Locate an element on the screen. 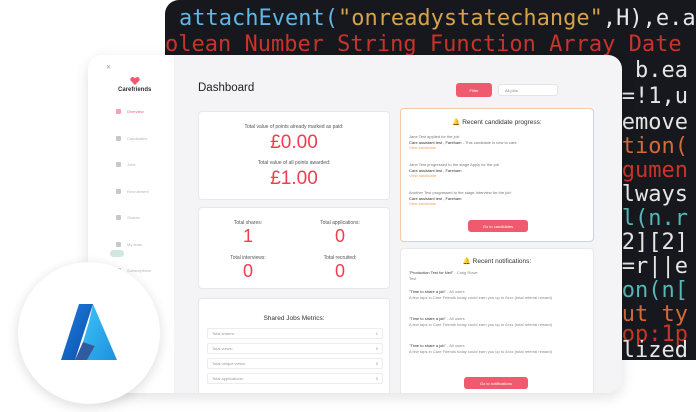 The image size is (696, 412). notifications-title-text: Recent notifications: is located at coordinates (502, 261).